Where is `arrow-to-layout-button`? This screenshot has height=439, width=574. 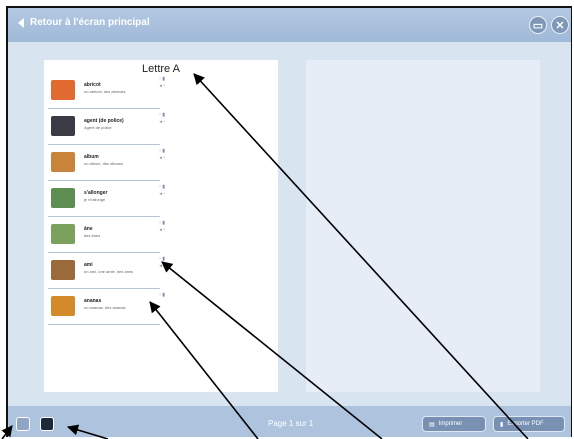 arrow-to-layout-button is located at coordinates (7, 432).